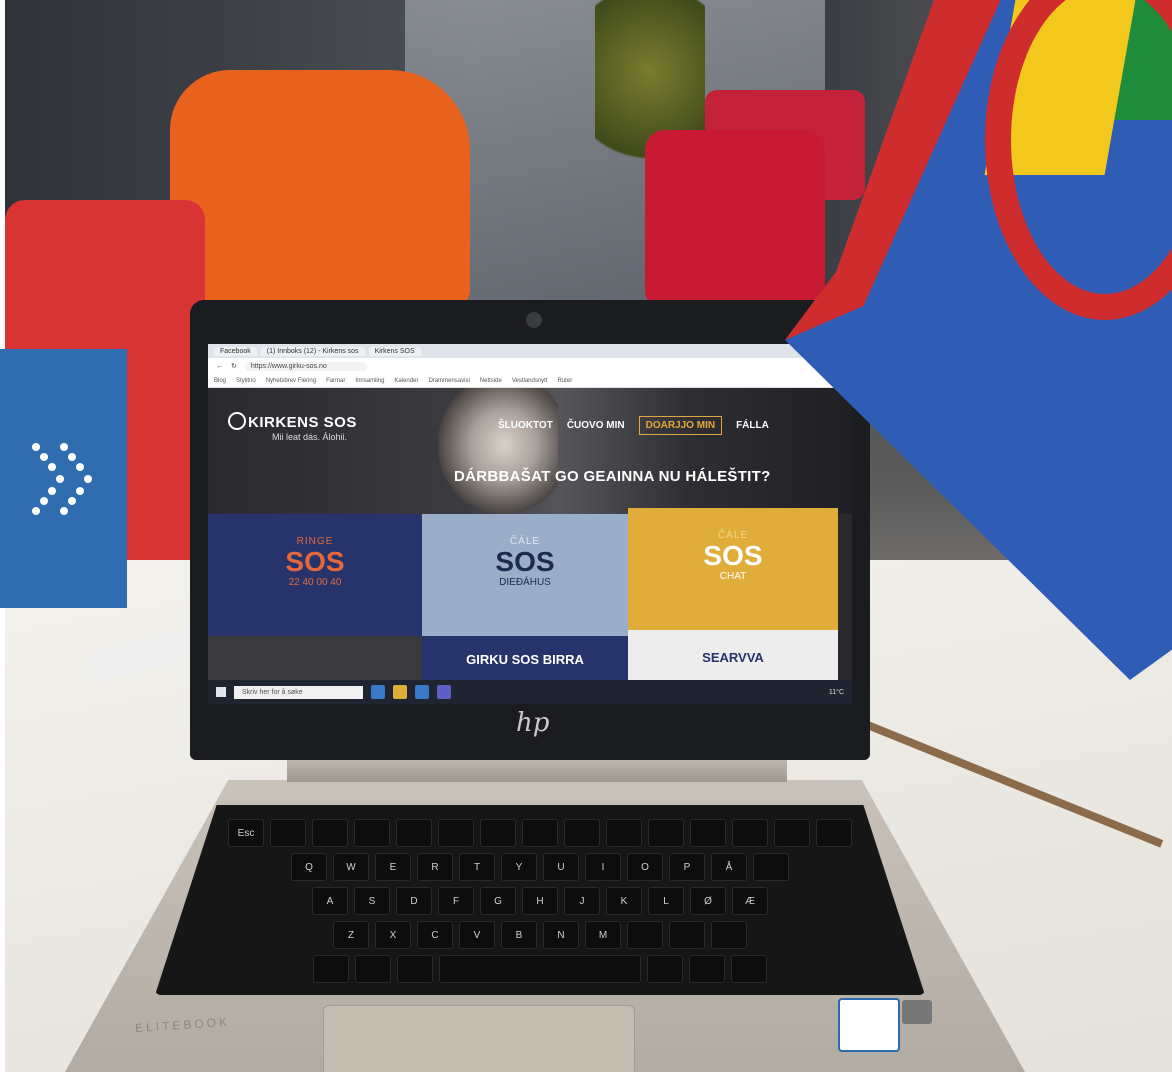  Describe the element at coordinates (369, 381) in the screenshot. I see `bookmark: Innsamling` at that location.